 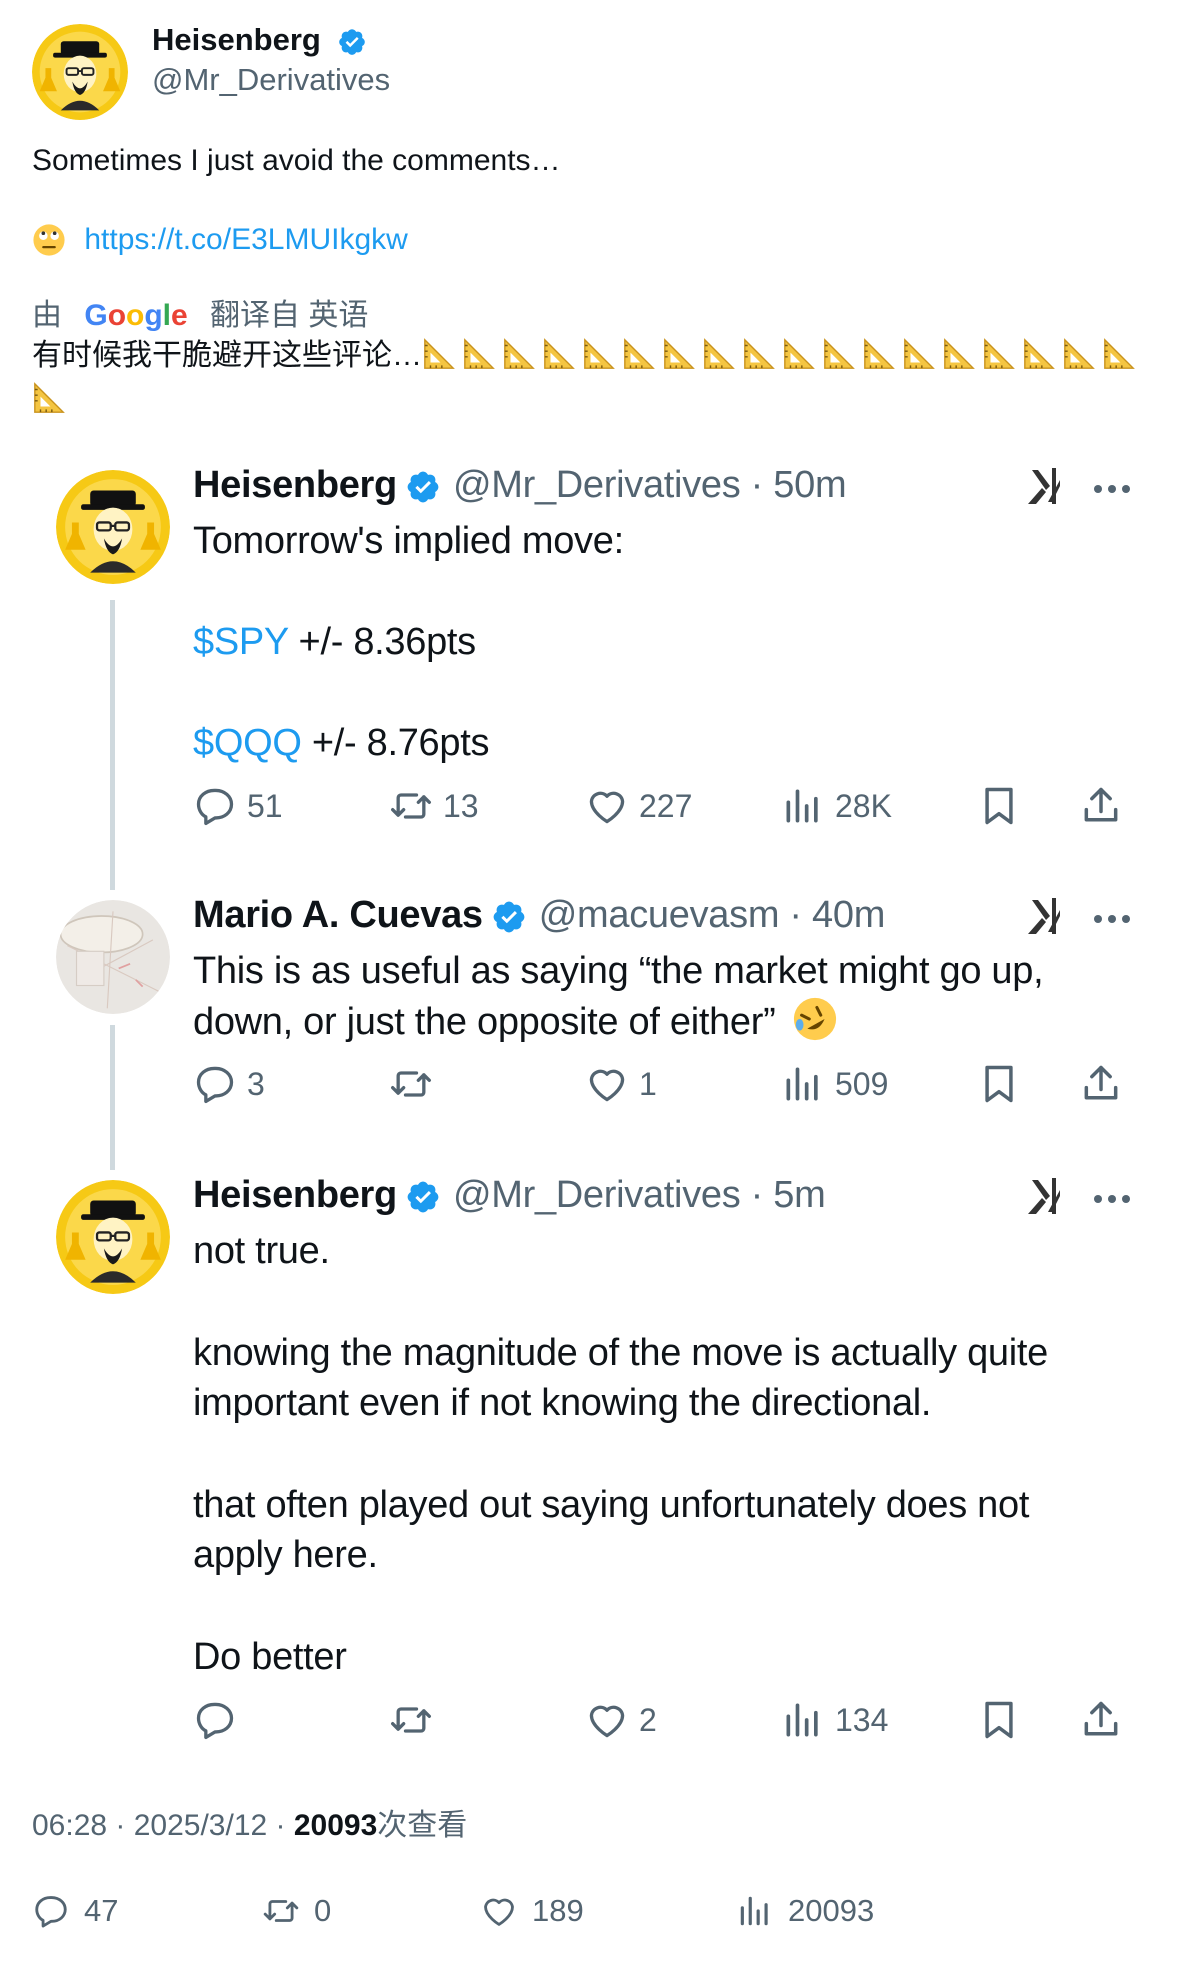 I want to click on author-handle: @Mr_Derivatives, so click(x=271, y=80).